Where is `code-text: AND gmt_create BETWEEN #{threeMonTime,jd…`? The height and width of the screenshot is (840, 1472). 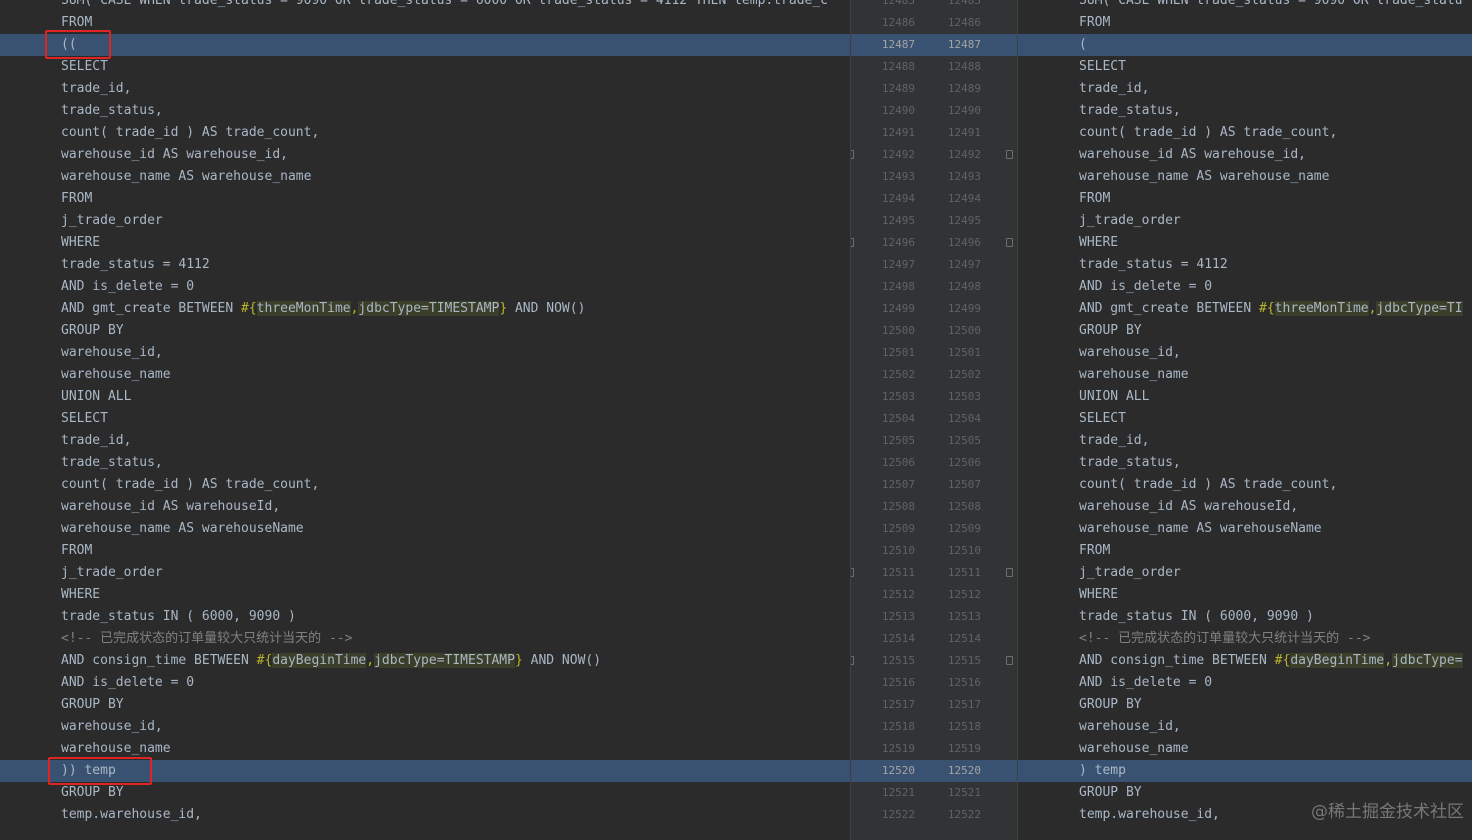
code-text: AND gmt_create BETWEEN #{threeMonTime,jd… is located at coordinates (1271, 309).